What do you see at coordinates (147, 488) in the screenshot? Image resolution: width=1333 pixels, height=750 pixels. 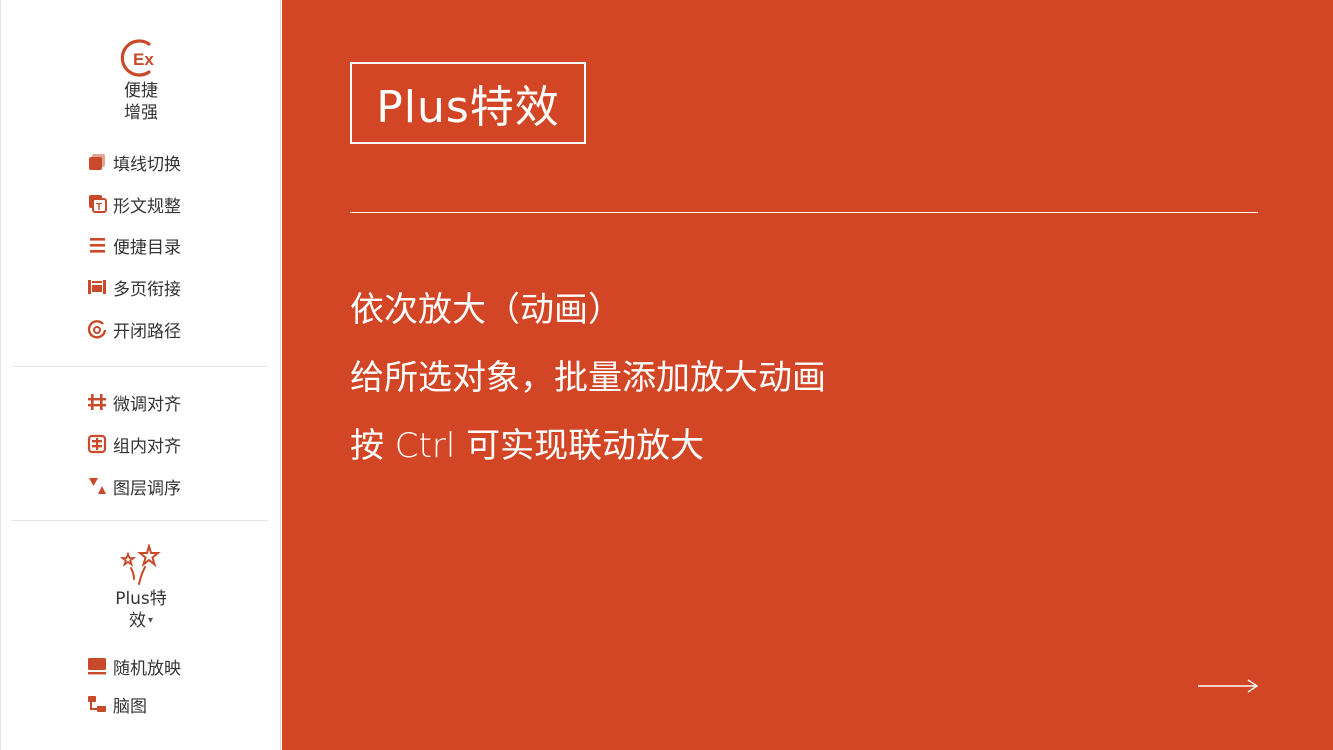 I see `layer-order-label: 图层调序` at bounding box center [147, 488].